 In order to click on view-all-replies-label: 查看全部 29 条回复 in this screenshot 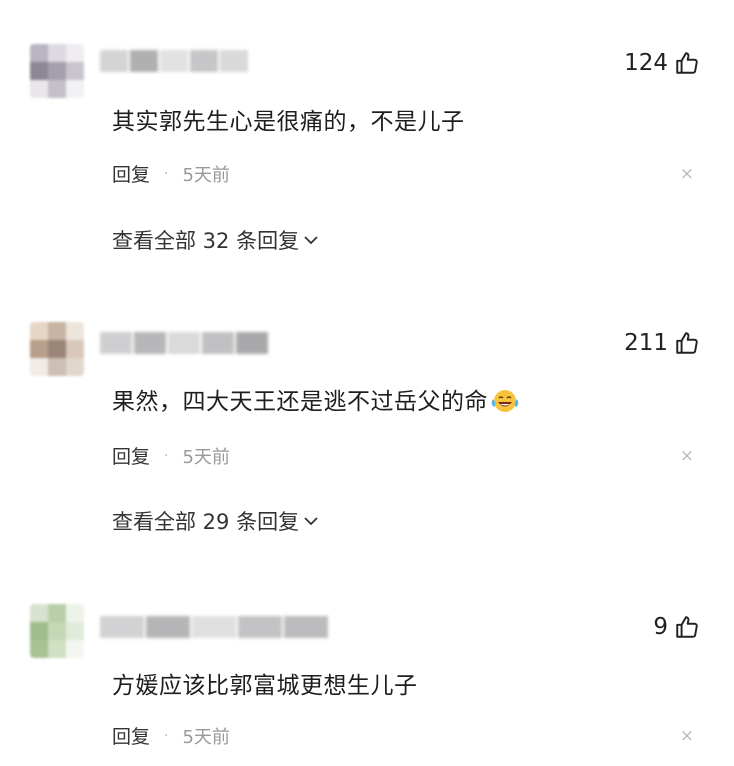, I will do `click(206, 522)`.